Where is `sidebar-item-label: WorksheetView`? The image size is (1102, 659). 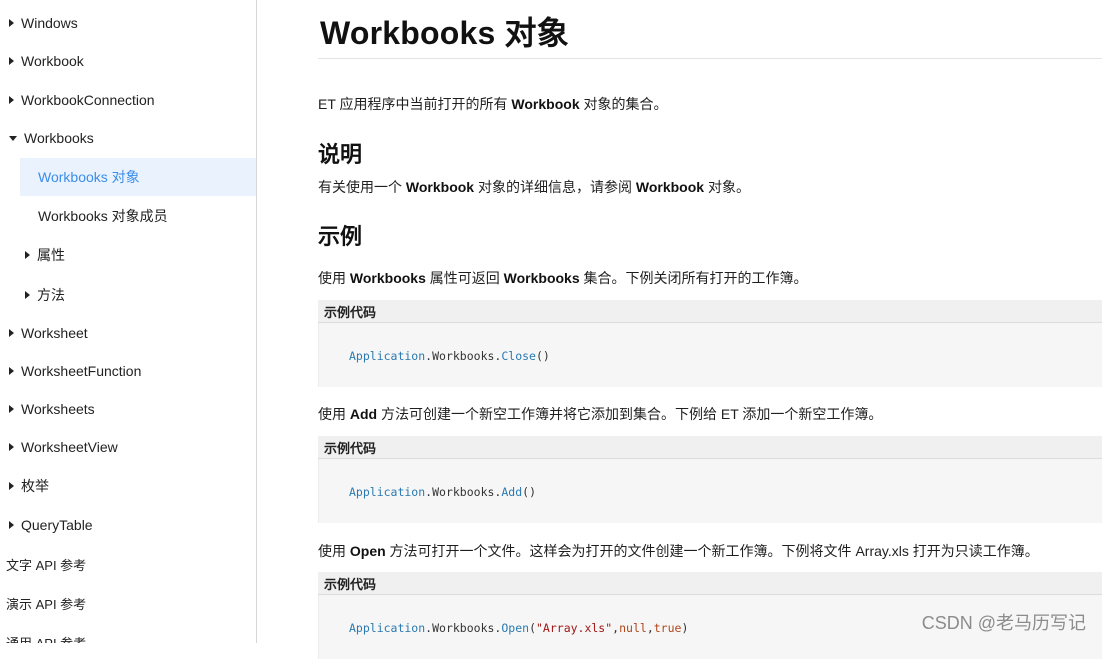
sidebar-item-label: WorksheetView is located at coordinates (69, 447).